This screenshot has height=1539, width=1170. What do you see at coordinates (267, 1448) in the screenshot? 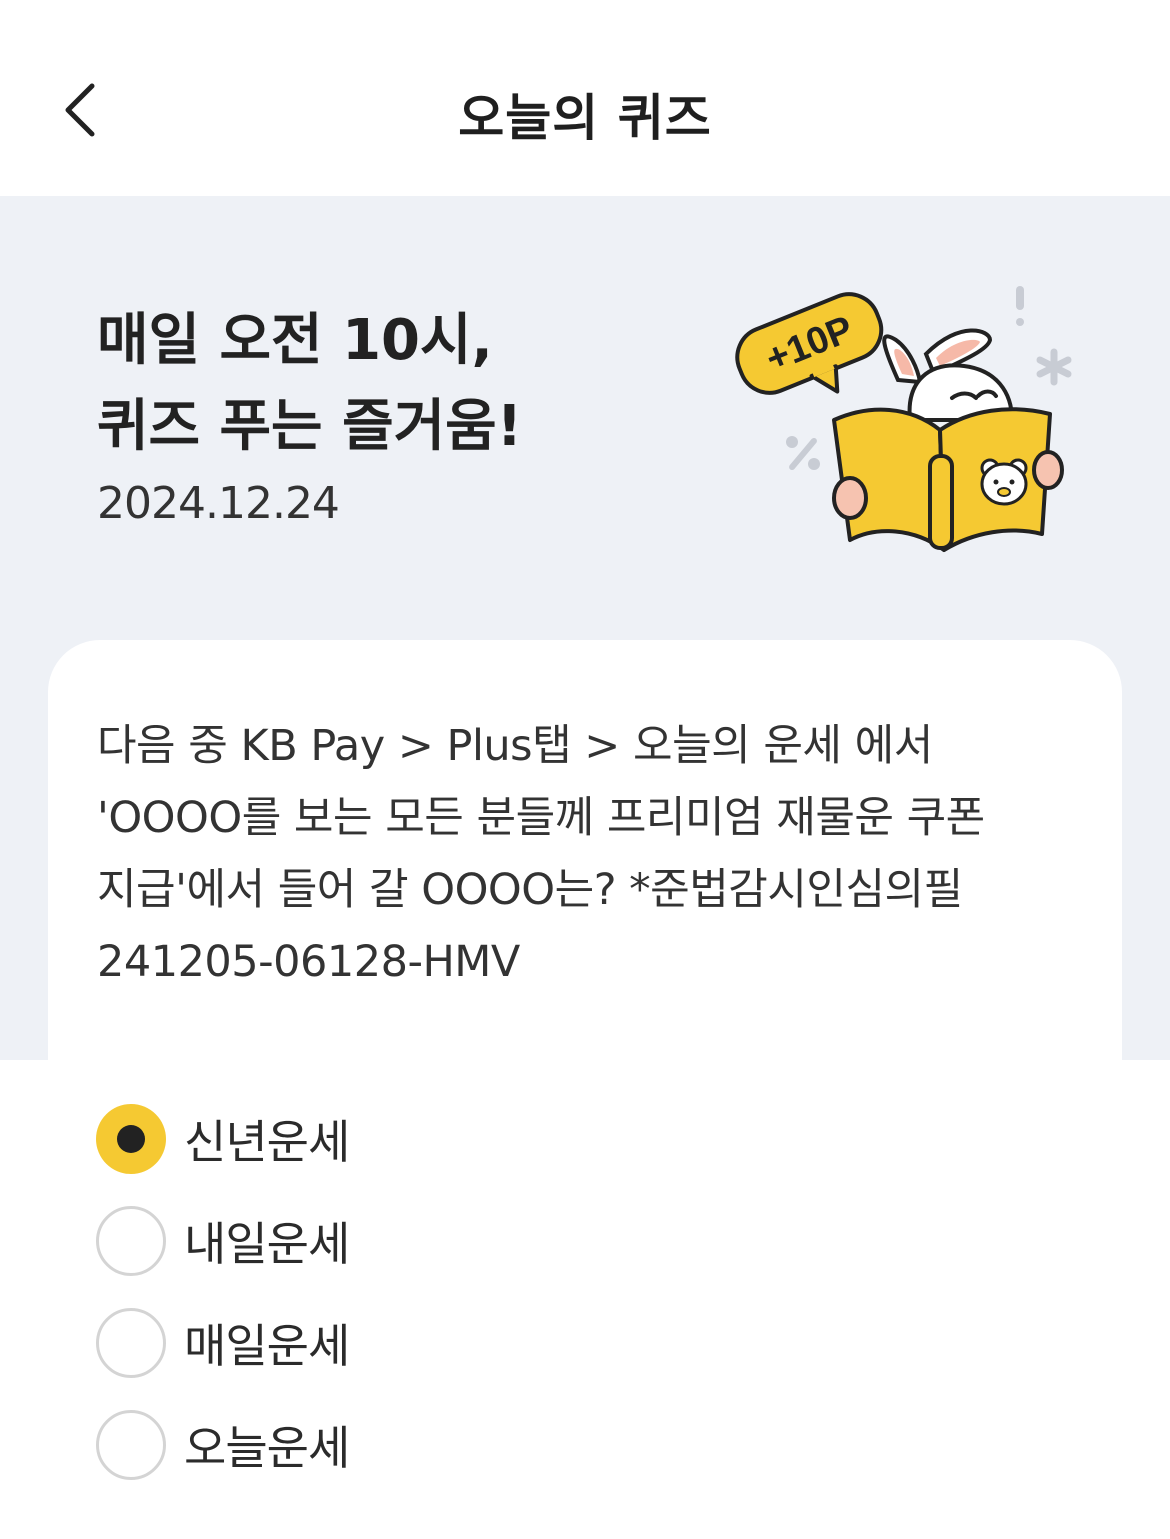
I see `answer-label: 오늘운세` at bounding box center [267, 1448].